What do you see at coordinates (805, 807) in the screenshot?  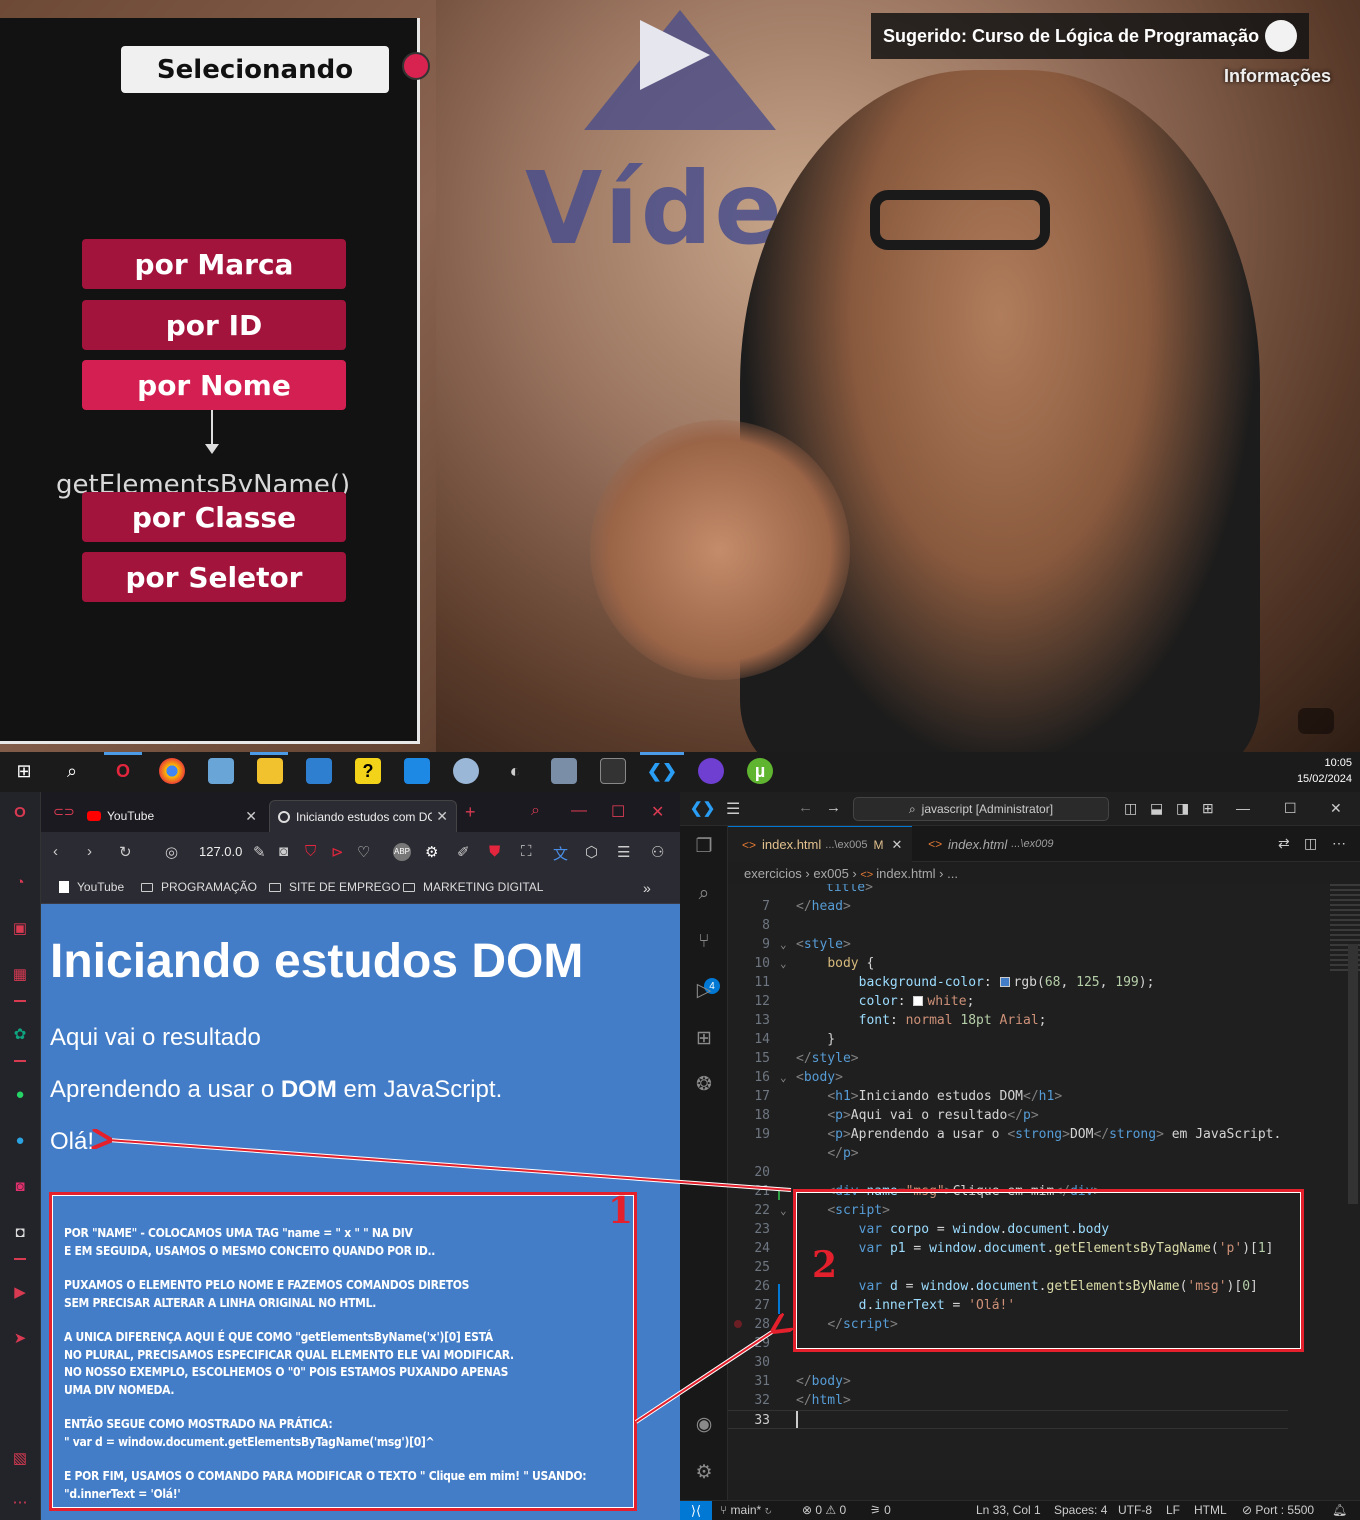 I see `back-arrow-icon: ←` at bounding box center [805, 807].